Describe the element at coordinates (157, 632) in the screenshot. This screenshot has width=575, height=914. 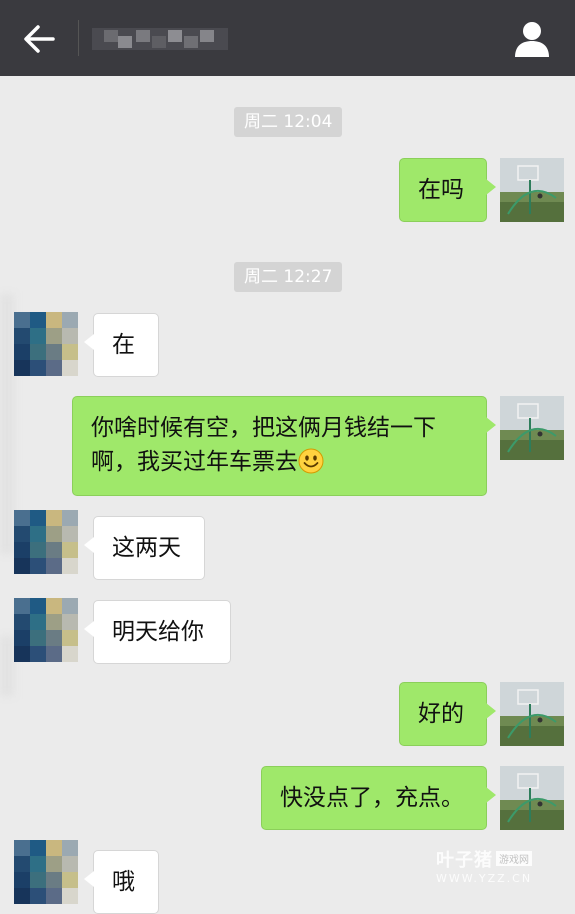
I see `received-message-bubble: 明天给你` at that location.